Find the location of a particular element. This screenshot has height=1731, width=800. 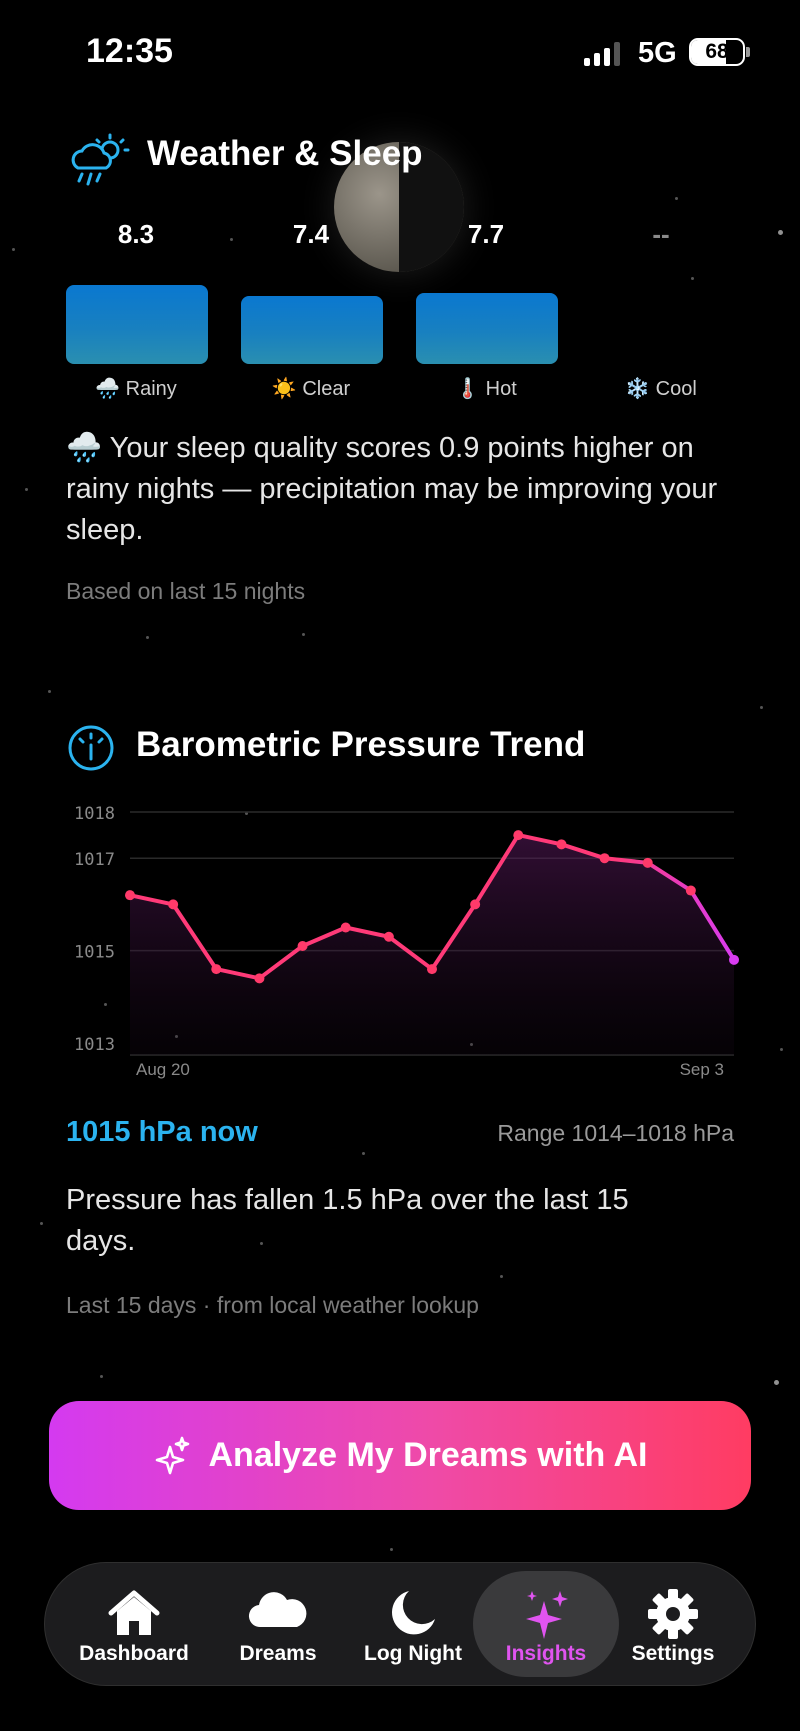

tab-settings: Settings is located at coordinates (673, 1624).